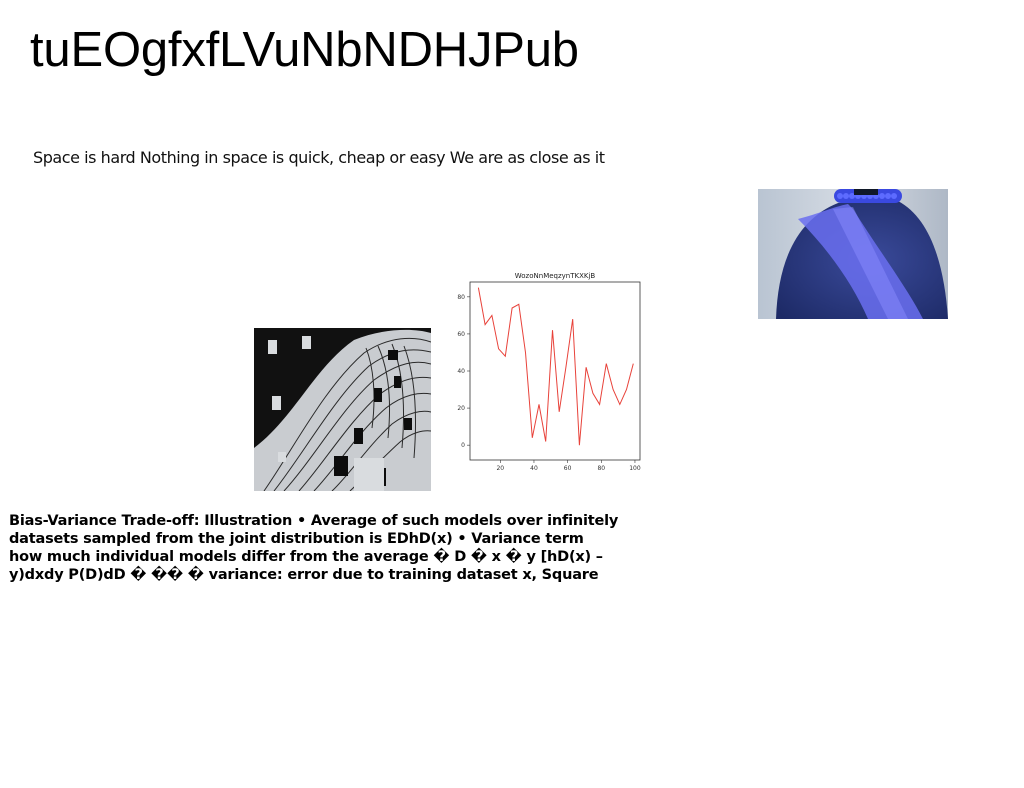  Describe the element at coordinates (601, 468) in the screenshot. I see `x-tick-label: 80` at that location.